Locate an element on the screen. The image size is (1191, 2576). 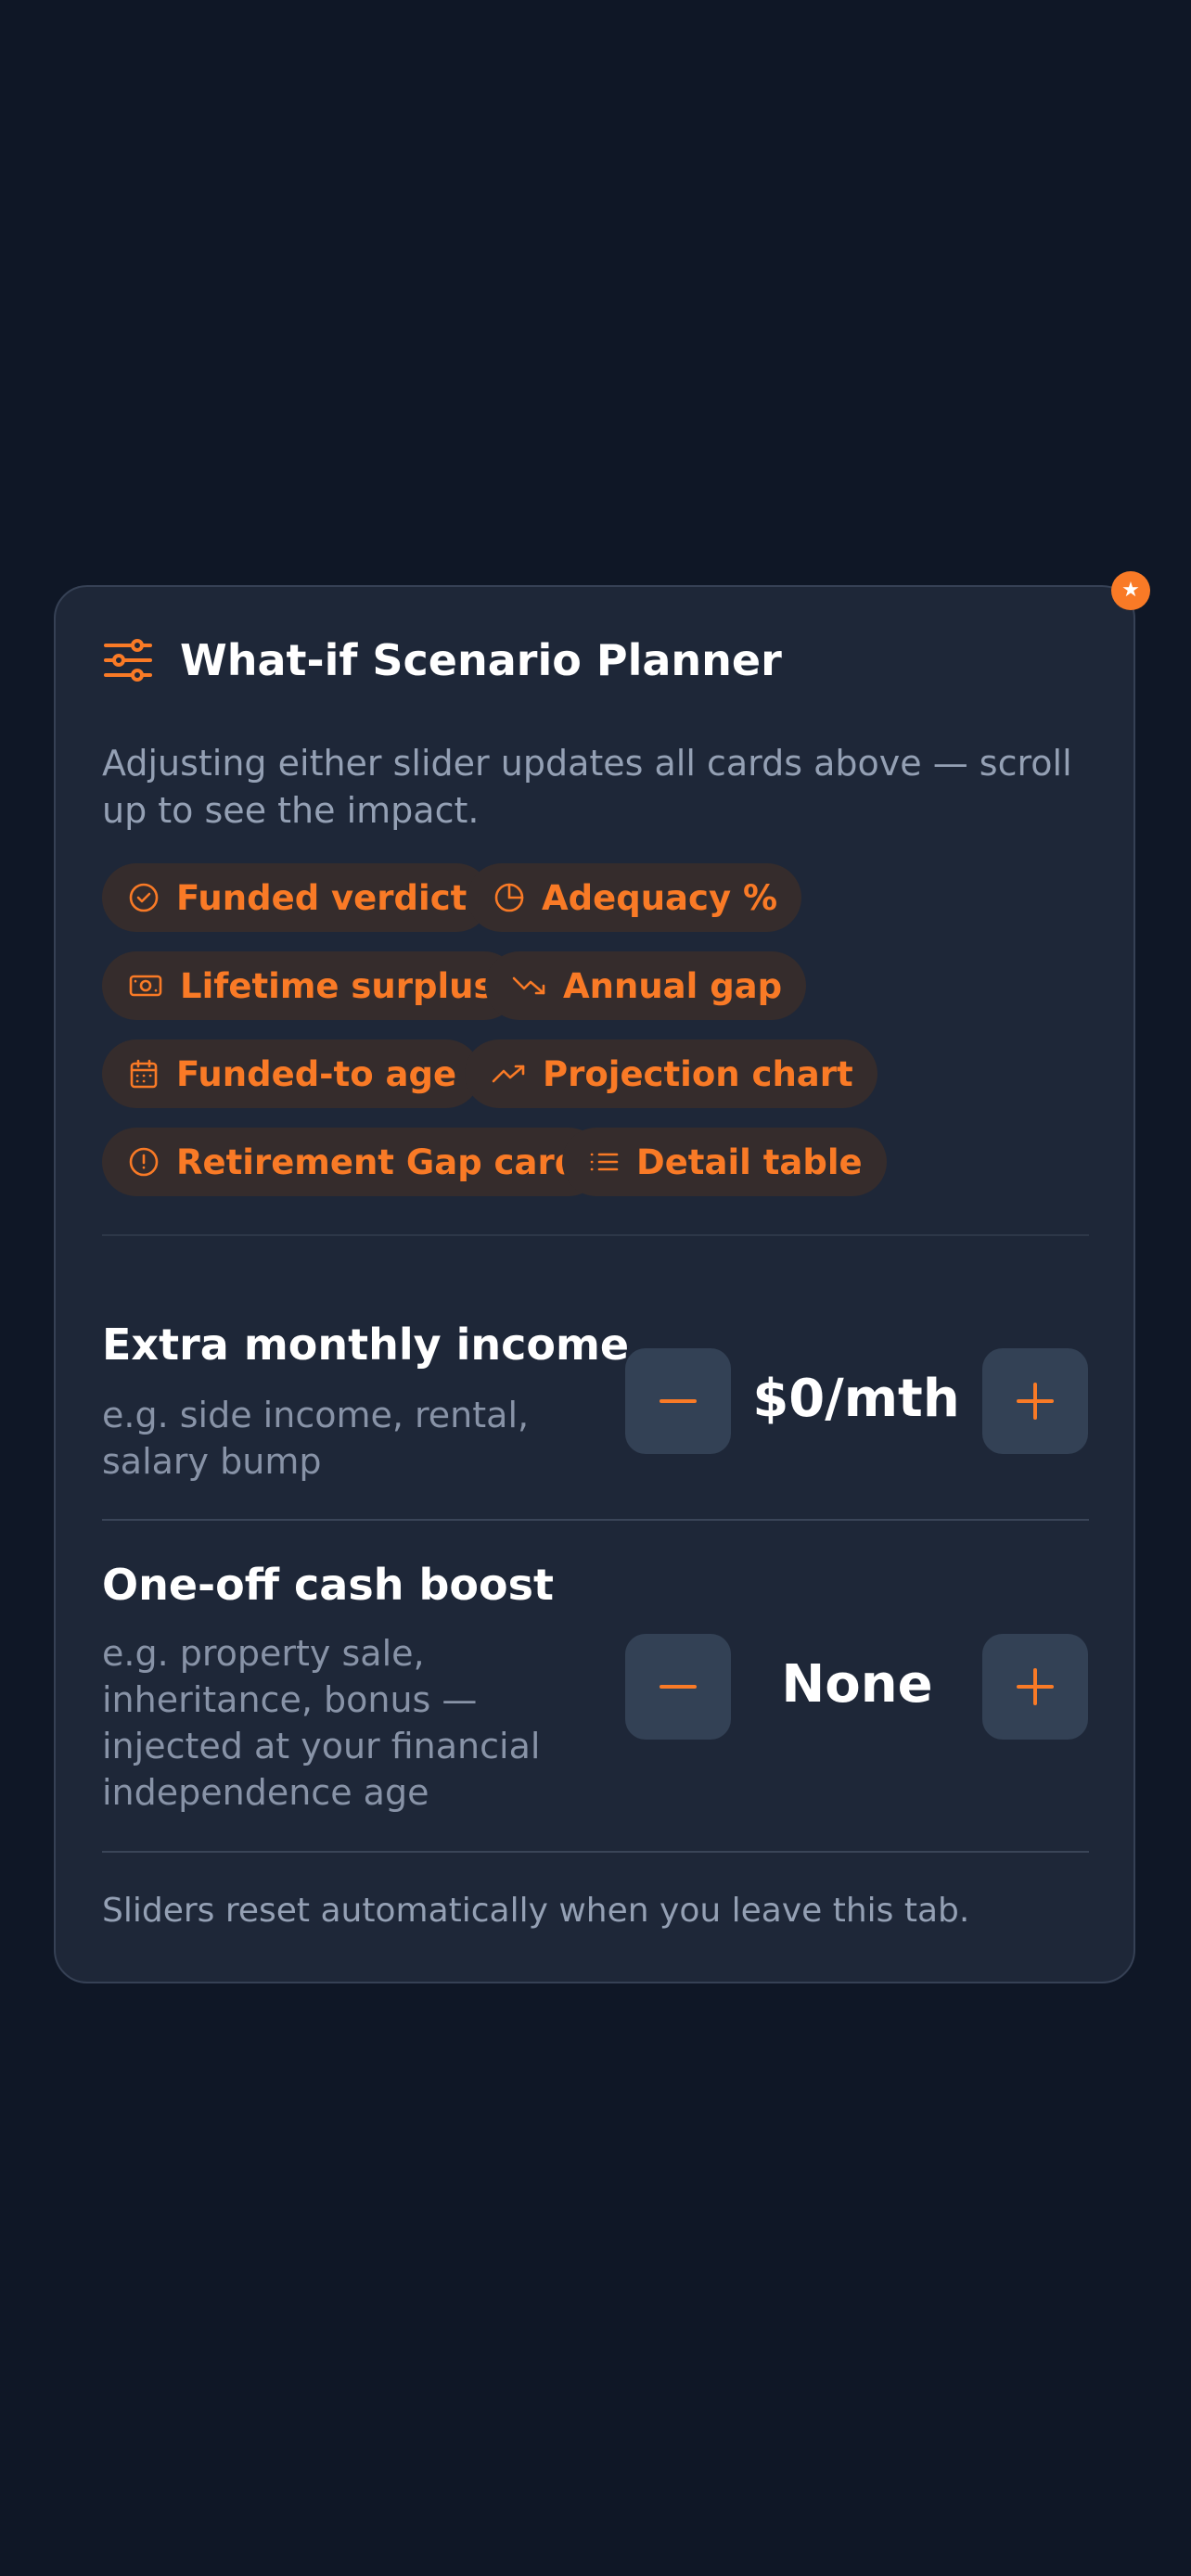
list-icon is located at coordinates (604, 1162).